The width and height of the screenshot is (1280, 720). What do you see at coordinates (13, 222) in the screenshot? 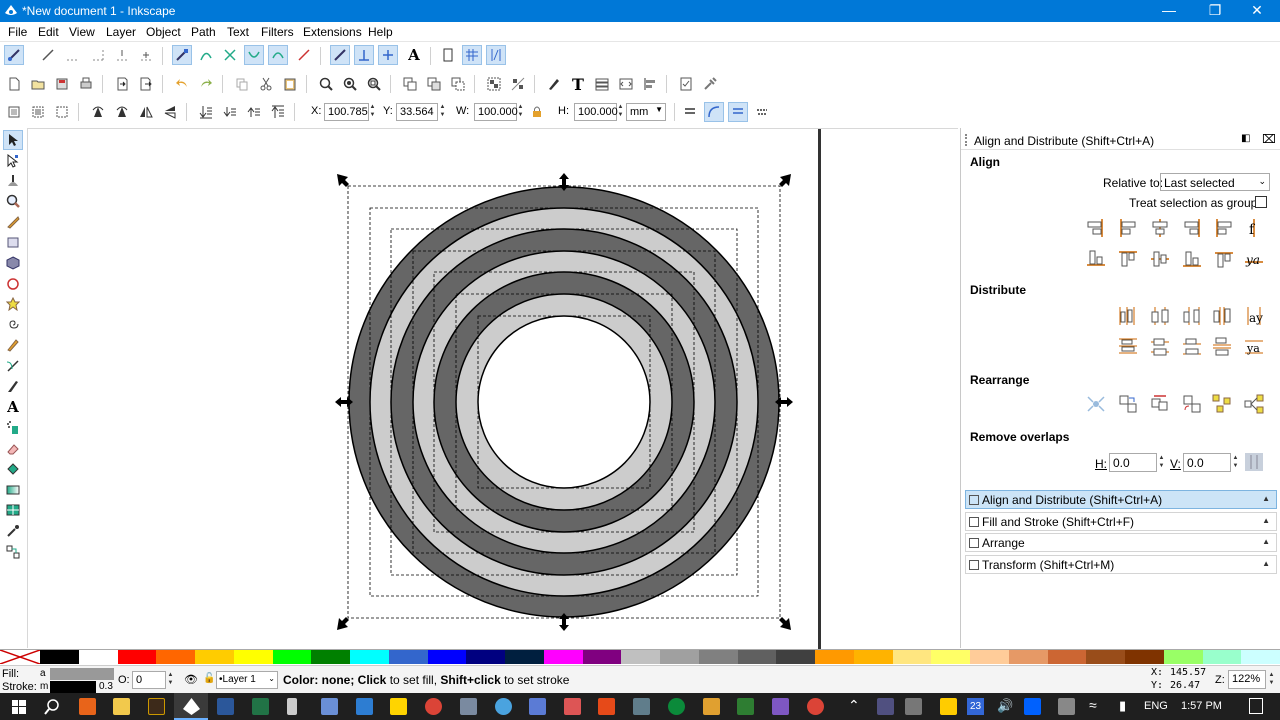
I see `measure-tool-icon` at bounding box center [13, 222].